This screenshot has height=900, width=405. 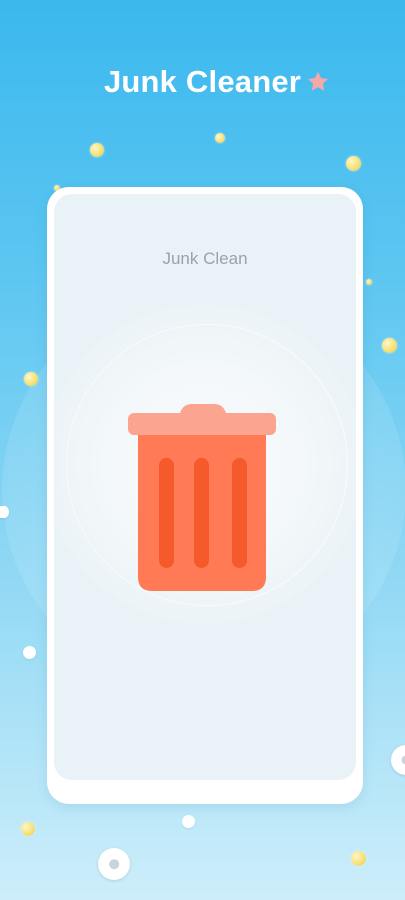 I want to click on junk-clean-label: Junk Clean, so click(x=205, y=258).